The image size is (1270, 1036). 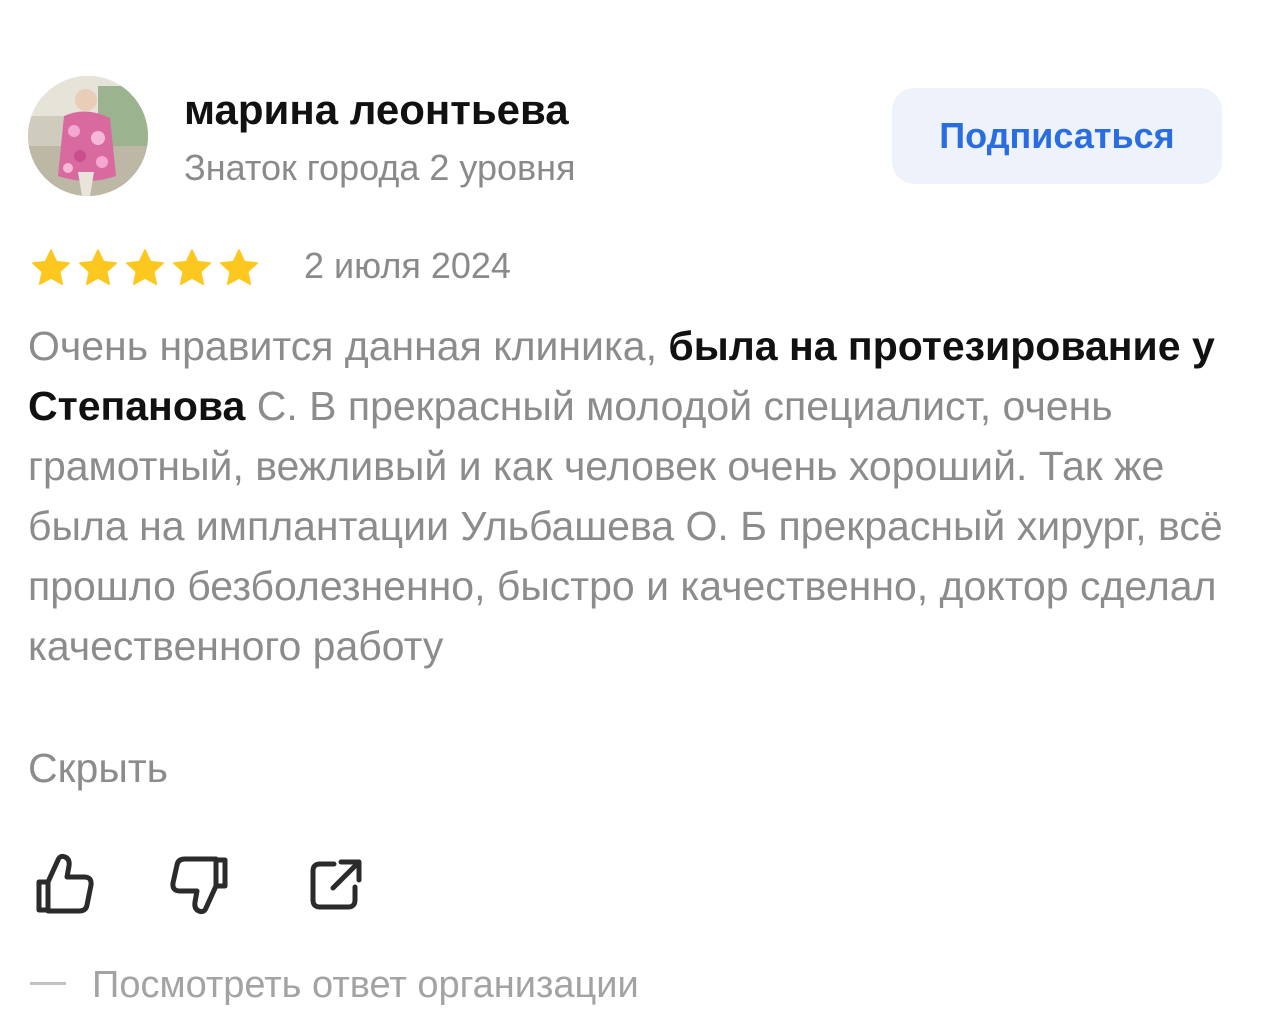 I want to click on like-button, so click(x=64, y=884).